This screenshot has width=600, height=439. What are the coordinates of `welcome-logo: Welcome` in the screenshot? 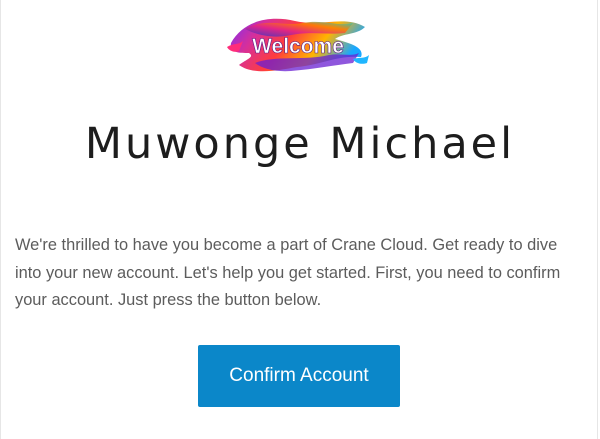 It's located at (298, 45).